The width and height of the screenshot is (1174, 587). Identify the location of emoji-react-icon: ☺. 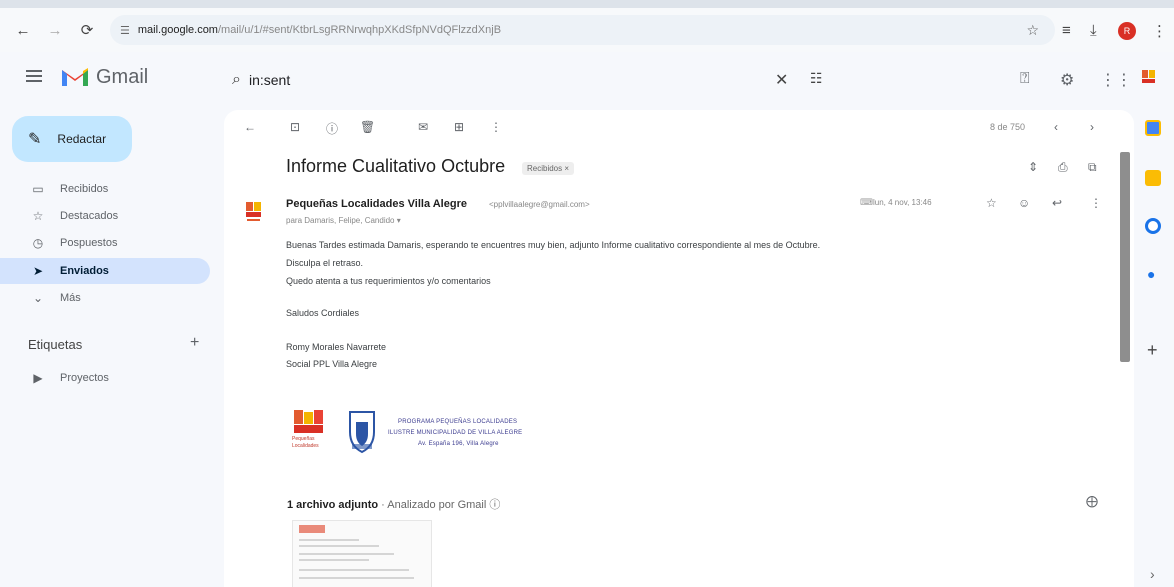
(1024, 203).